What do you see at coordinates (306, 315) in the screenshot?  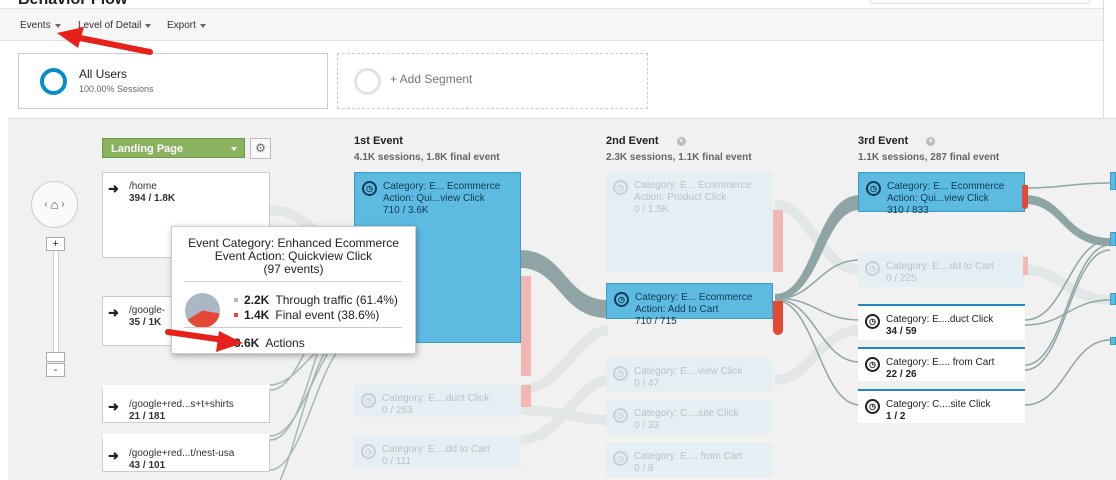 I see `final-event-row: 1.4K Final event (38.6%)` at bounding box center [306, 315].